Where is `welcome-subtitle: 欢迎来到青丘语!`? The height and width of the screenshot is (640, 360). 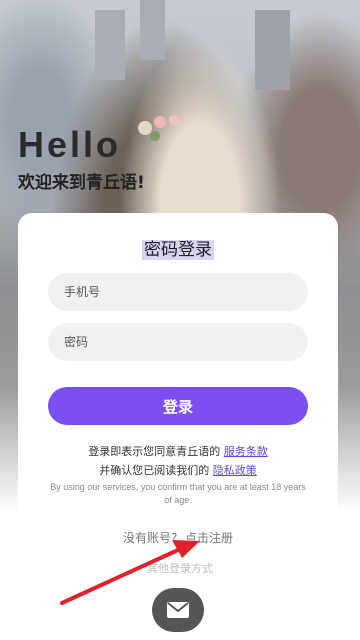 welcome-subtitle: 欢迎来到青丘语! is located at coordinates (81, 183).